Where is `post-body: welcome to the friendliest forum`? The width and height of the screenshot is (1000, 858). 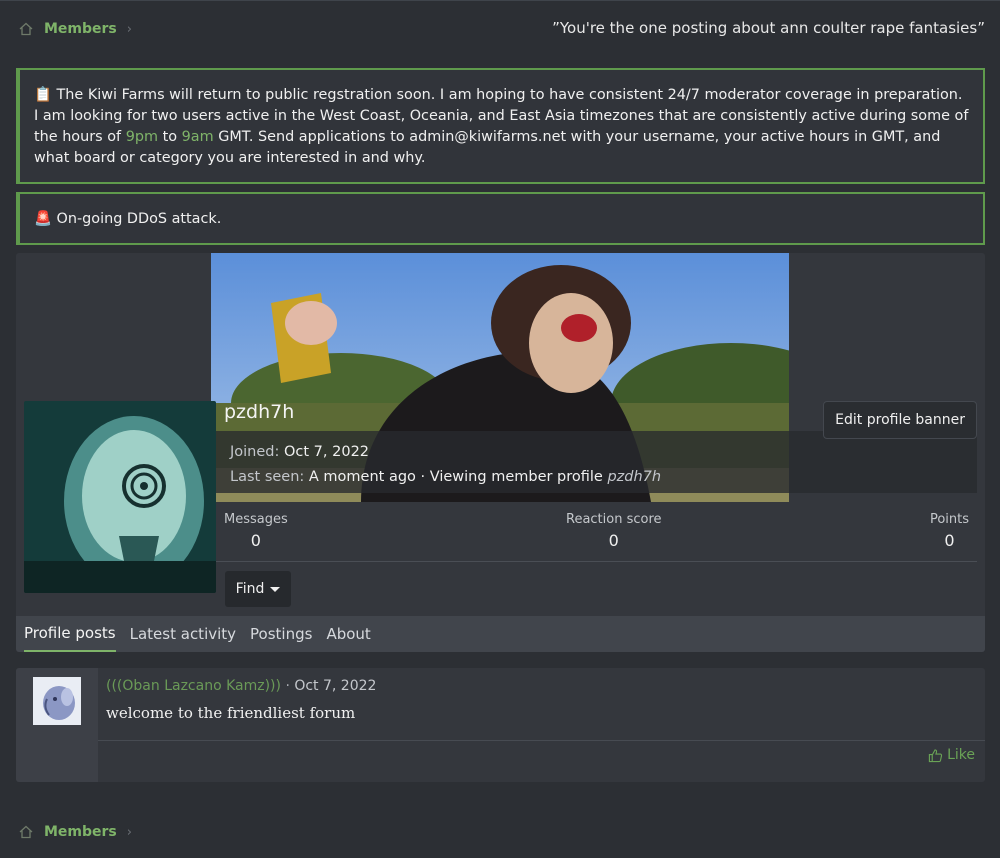 post-body: welcome to the friendliest forum is located at coordinates (231, 713).